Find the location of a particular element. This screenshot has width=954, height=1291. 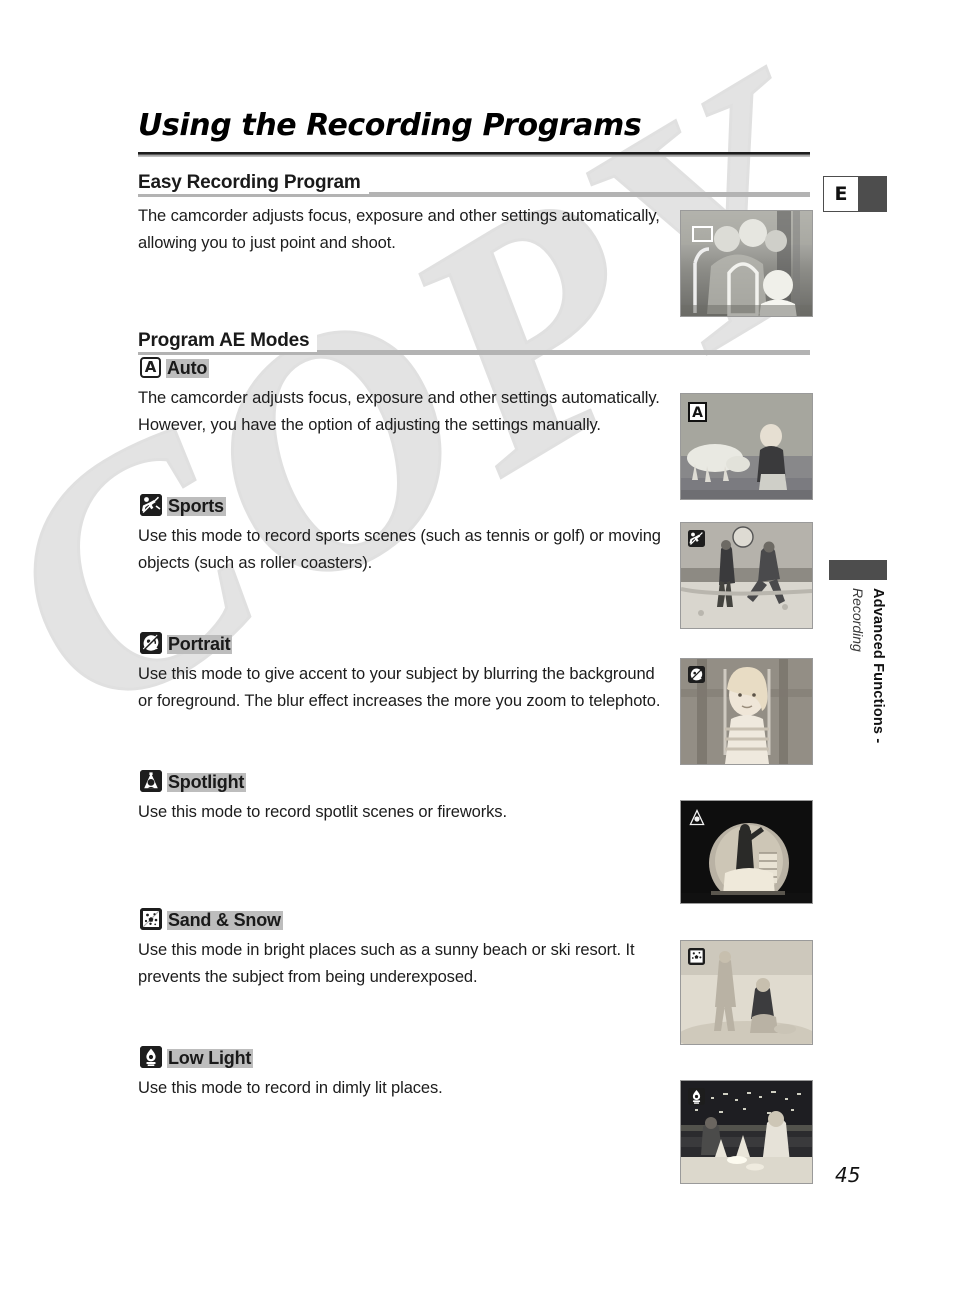

margin-tab-bar is located at coordinates (858, 570).